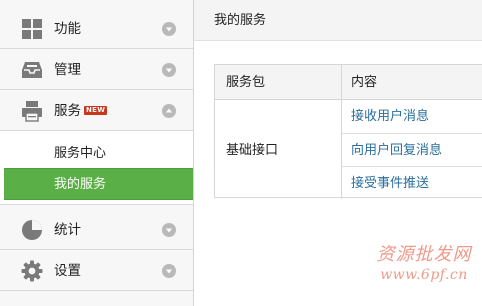 This screenshot has height=306, width=482. Describe the element at coordinates (80, 184) in the screenshot. I see `submenu-item-label: 我的服务` at that location.